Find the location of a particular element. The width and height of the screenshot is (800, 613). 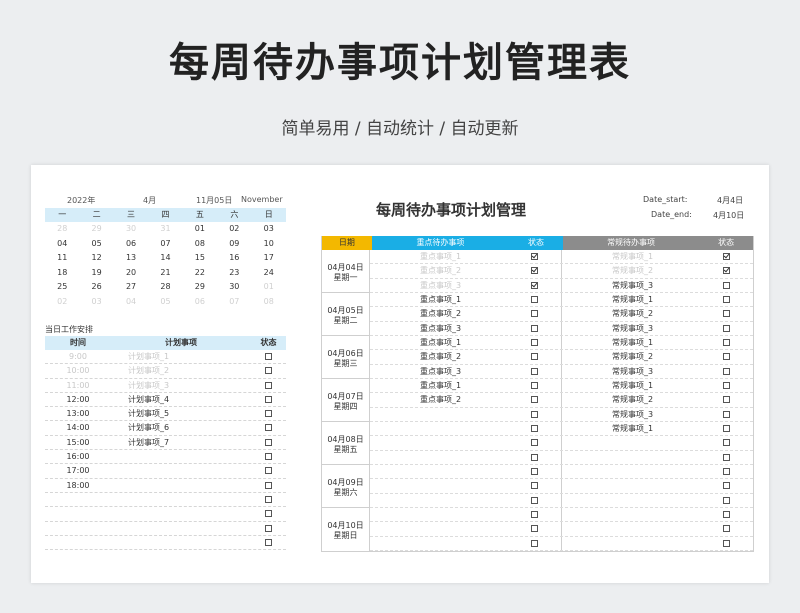

calendar-day: 09 is located at coordinates (234, 244).